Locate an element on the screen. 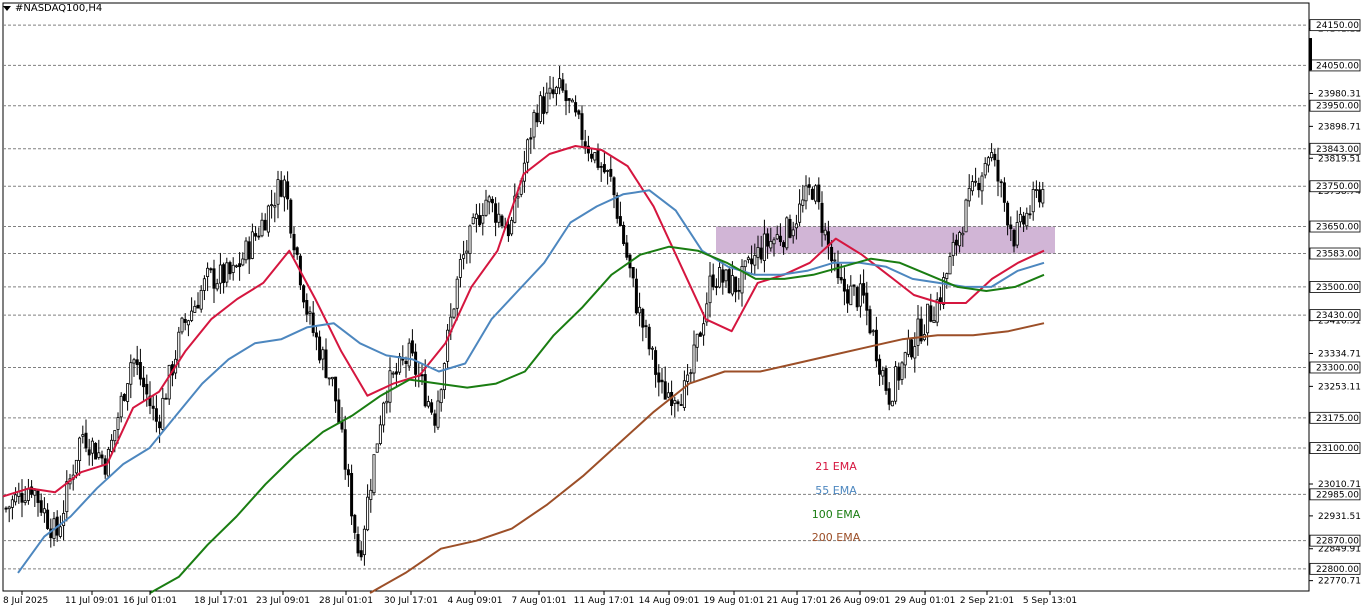 The height and width of the screenshot is (615, 1362). chart-title-bar: #NASDAQ100,H4 is located at coordinates (52, 8).